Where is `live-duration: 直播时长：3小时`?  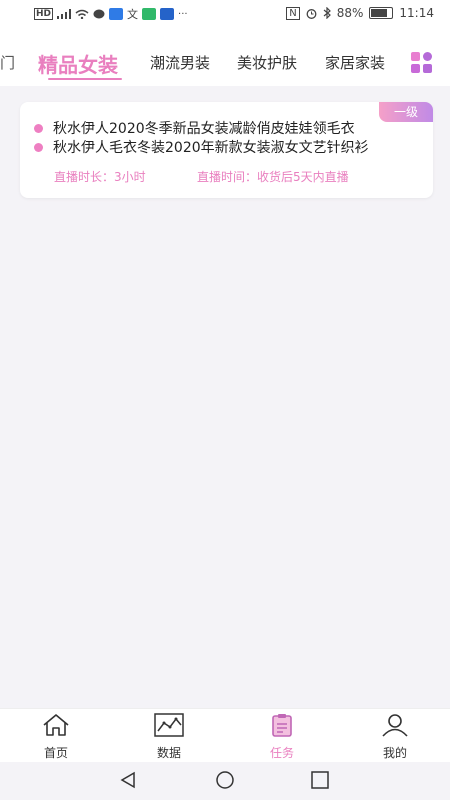
live-duration: 直播时长：3小时 is located at coordinates (100, 177).